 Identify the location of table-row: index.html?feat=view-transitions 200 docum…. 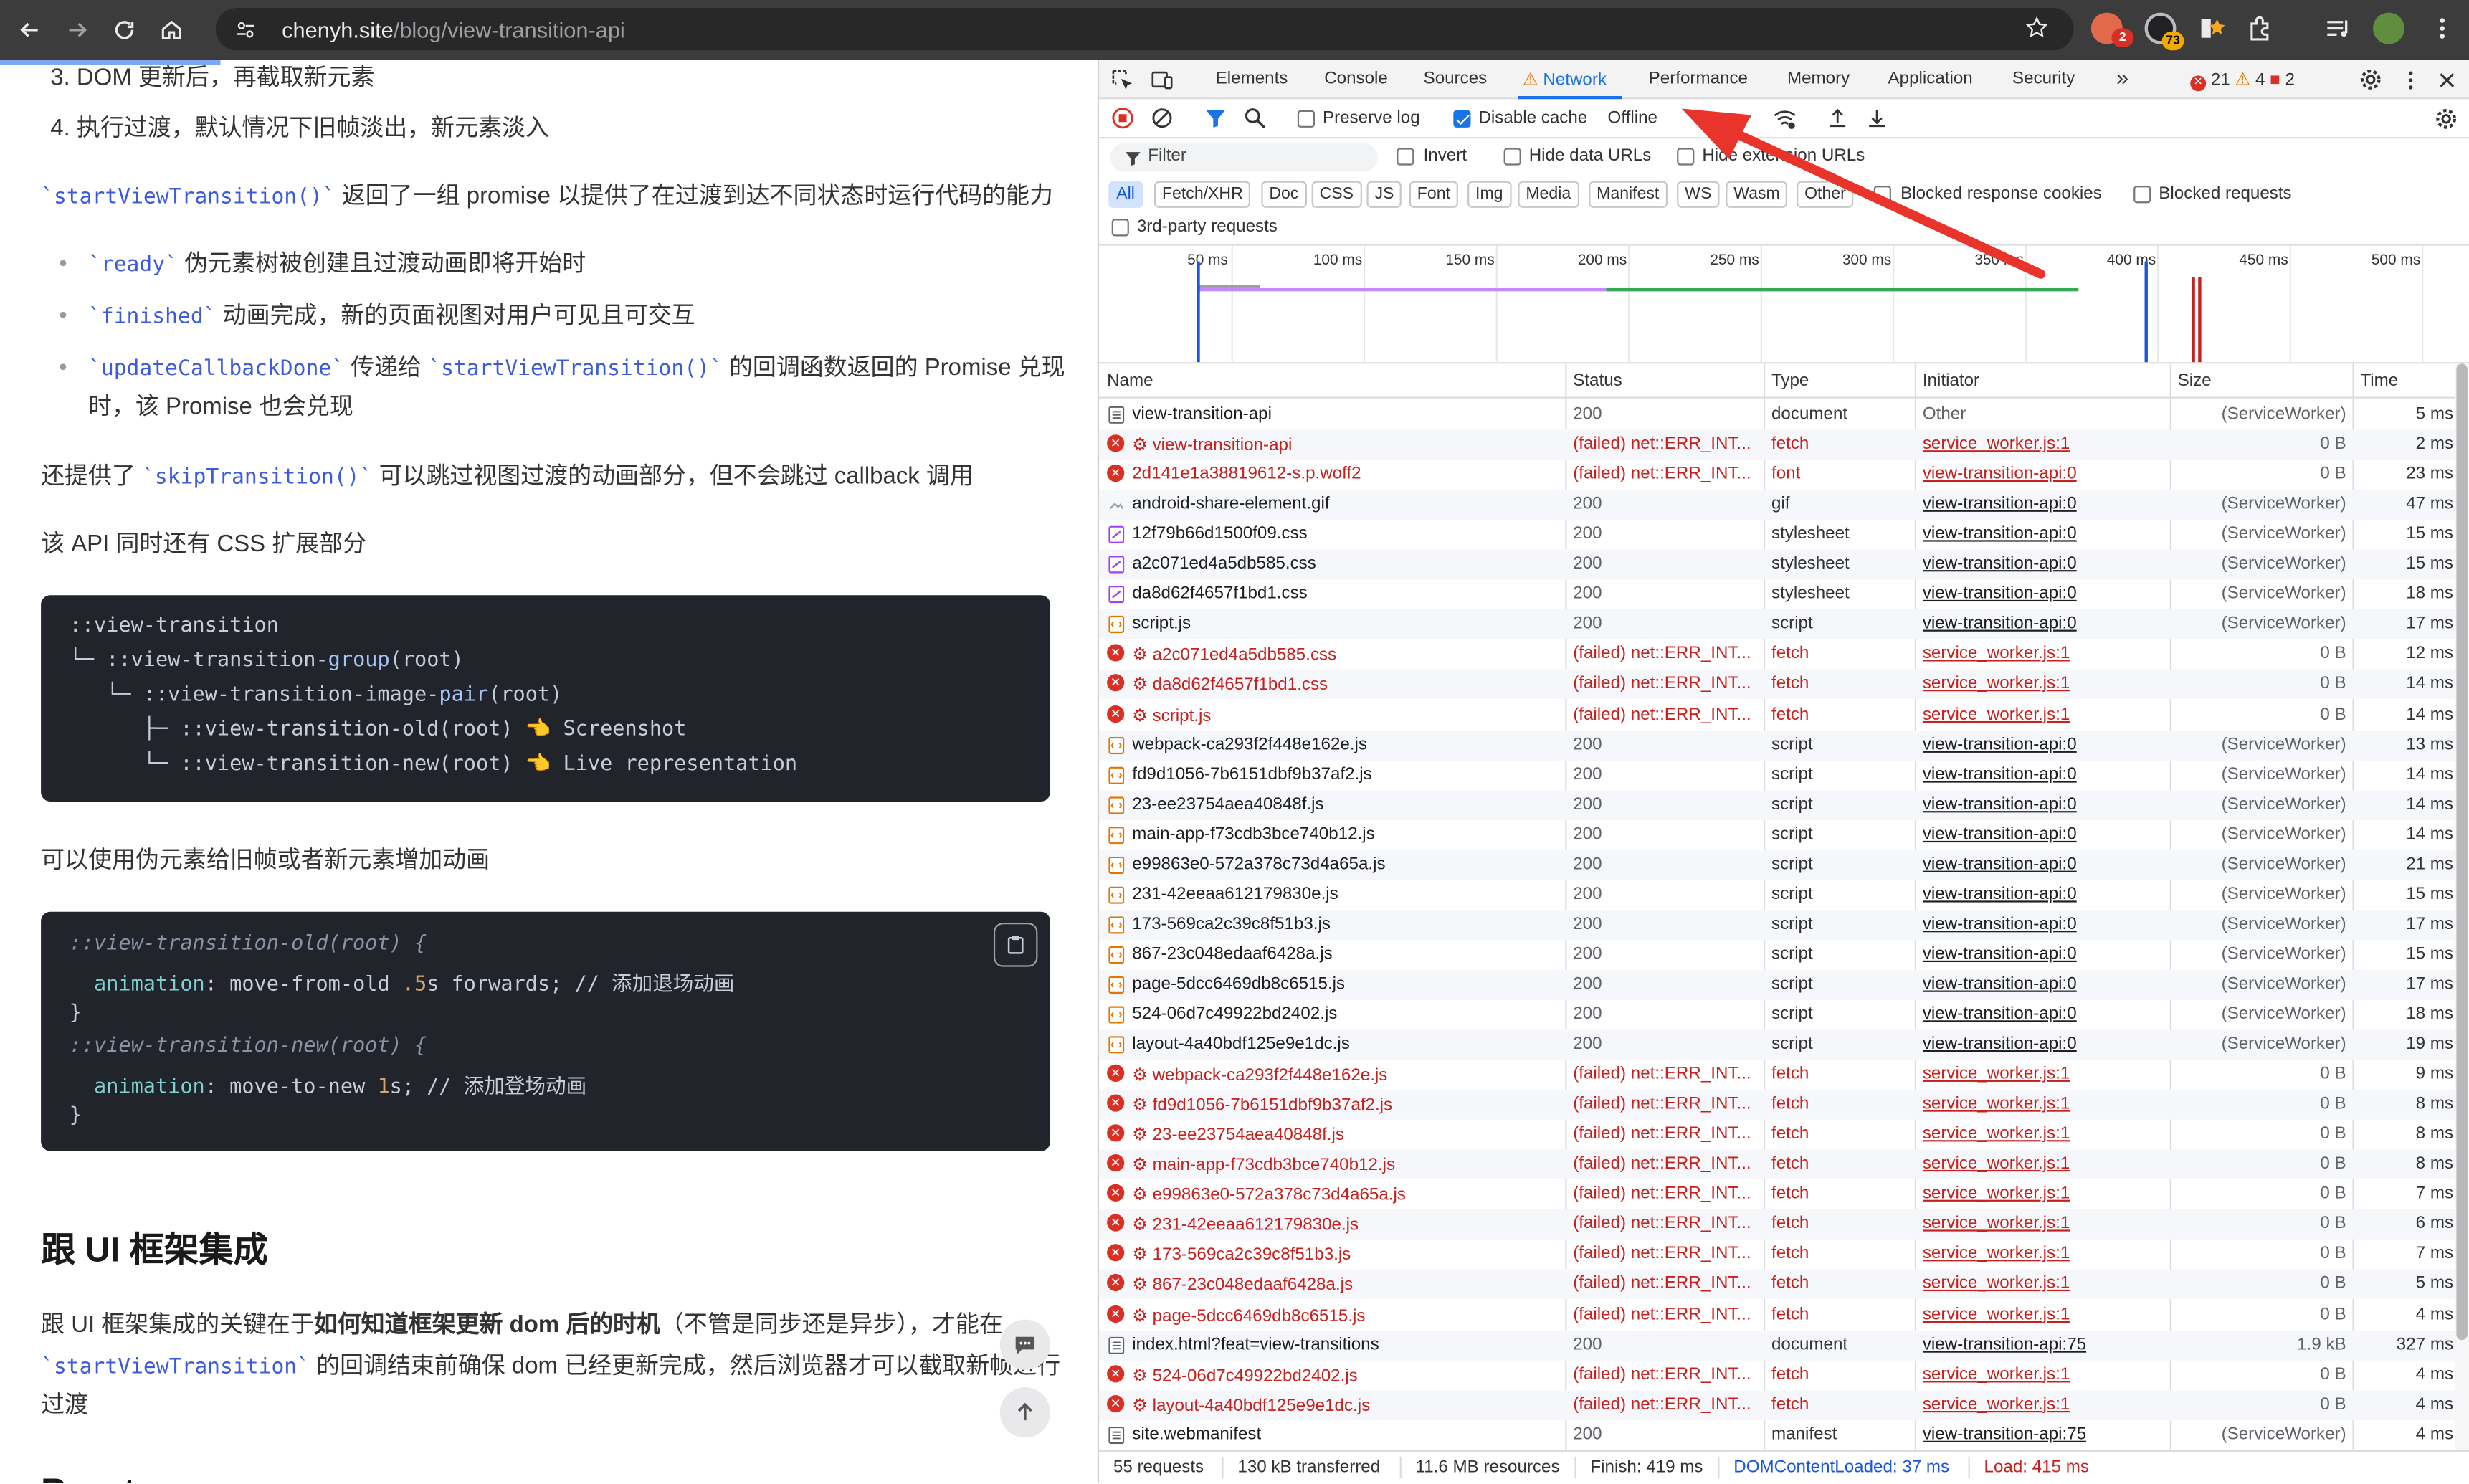
(1784, 1344).